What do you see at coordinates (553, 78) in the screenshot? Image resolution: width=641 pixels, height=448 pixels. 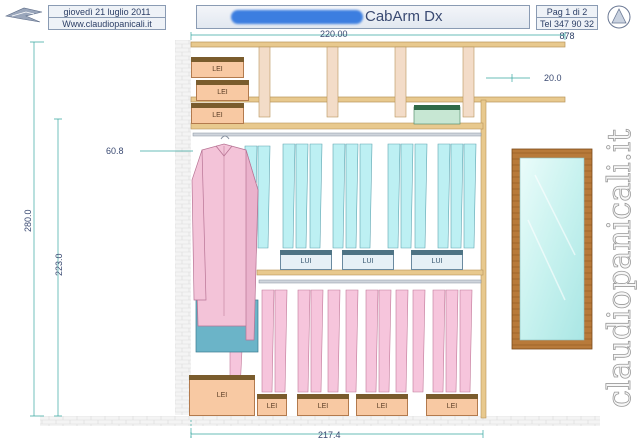 I see `dimension-shelf-gap: 20.0` at bounding box center [553, 78].